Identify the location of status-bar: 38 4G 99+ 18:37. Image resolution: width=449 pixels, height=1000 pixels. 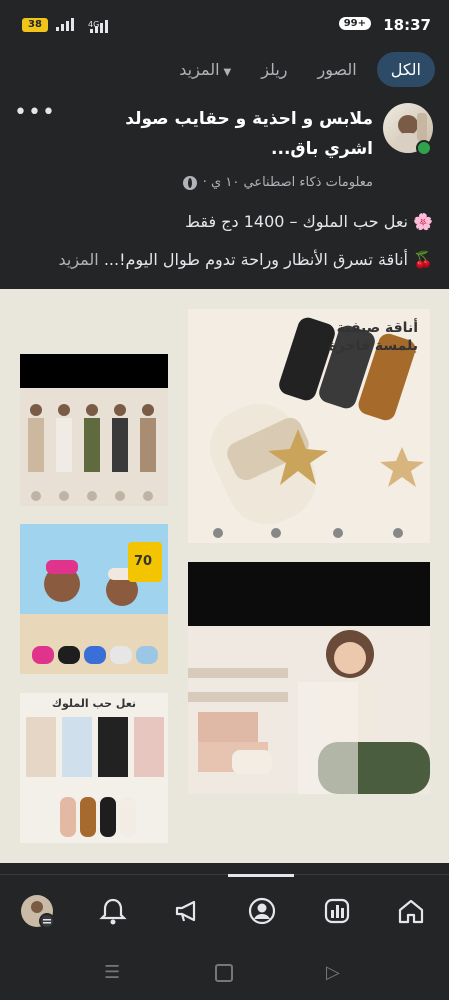
(224, 25).